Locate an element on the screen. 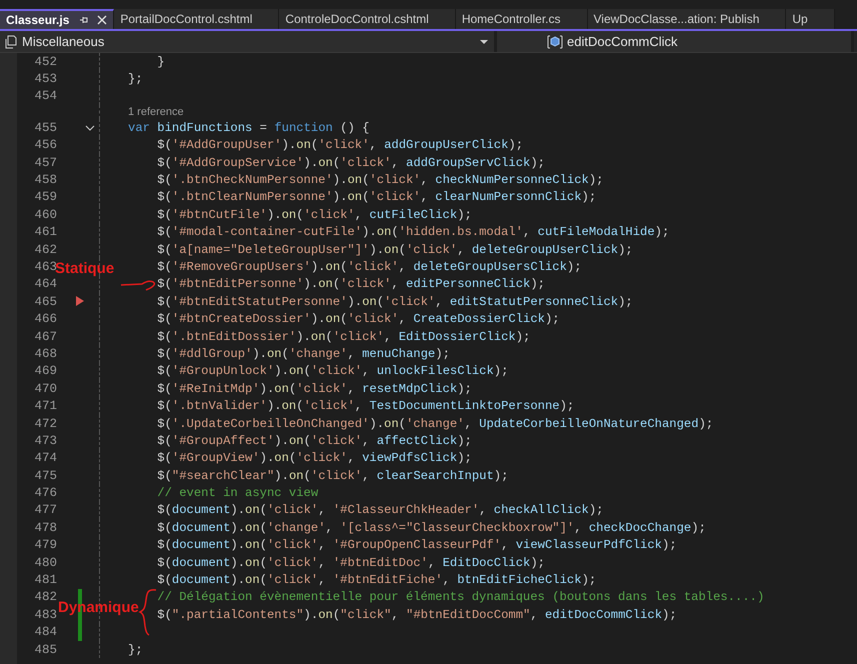 The image size is (857, 664). file-icon is located at coordinates (11, 41).